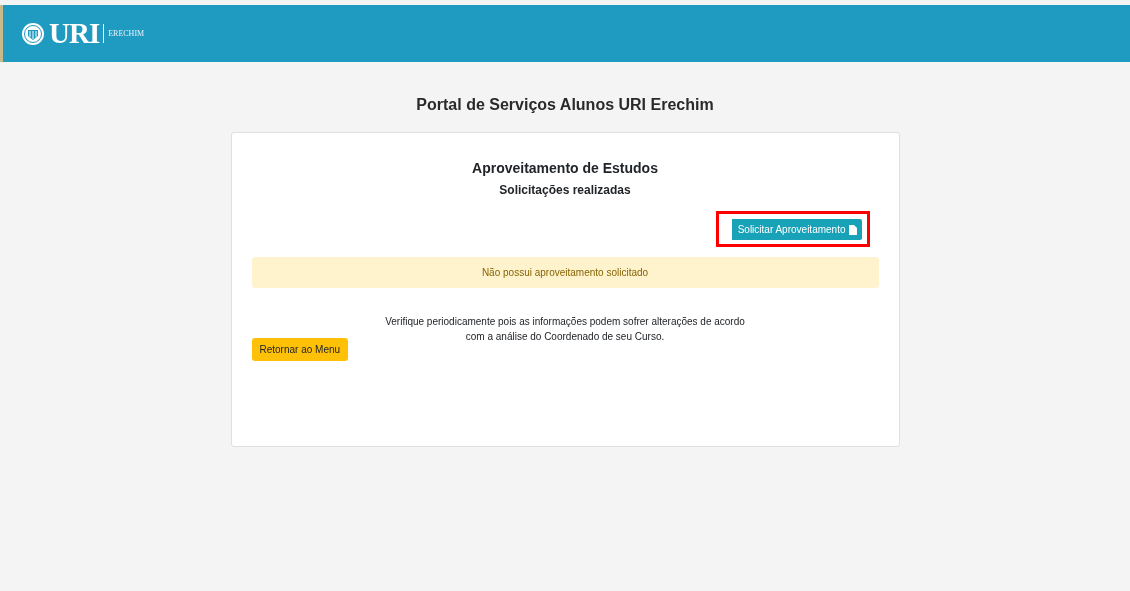 This screenshot has width=1130, height=591. Describe the element at coordinates (565, 190) in the screenshot. I see `card-subtitle: Solicitações realizadas` at that location.